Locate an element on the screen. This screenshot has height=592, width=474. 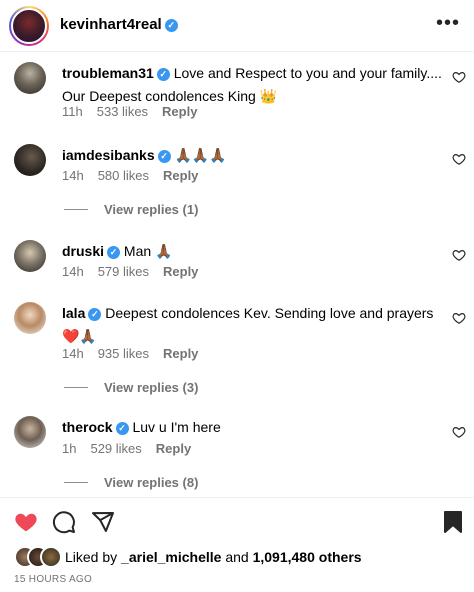
heart-filled-icon is located at coordinates (26, 522).